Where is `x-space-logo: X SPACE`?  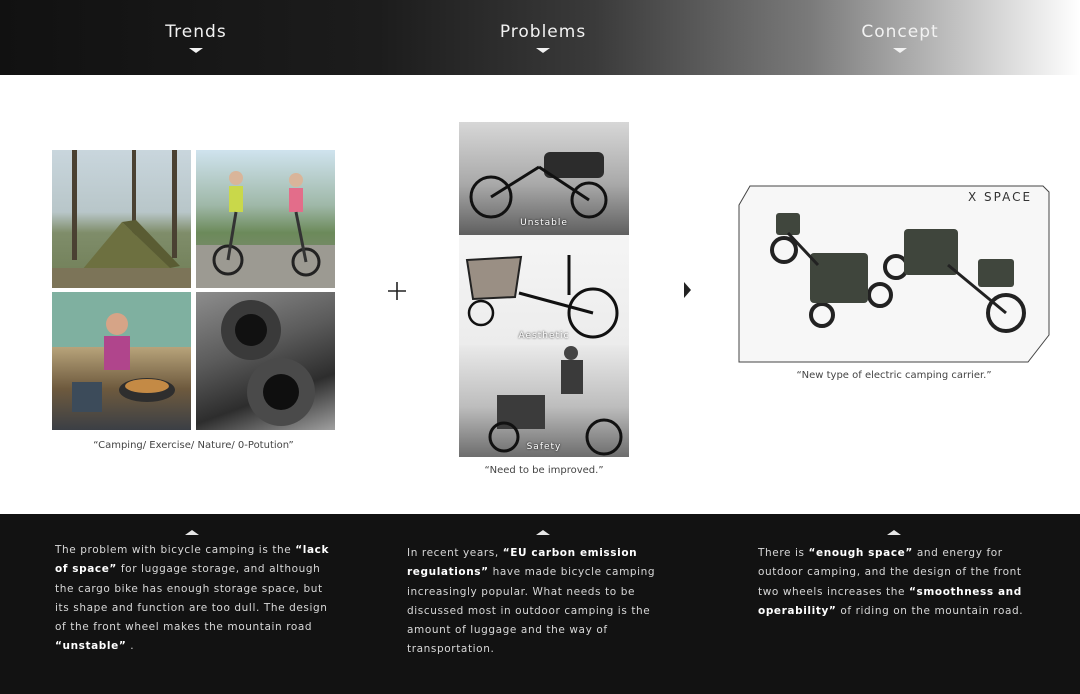 x-space-logo: X SPACE is located at coordinates (1000, 197).